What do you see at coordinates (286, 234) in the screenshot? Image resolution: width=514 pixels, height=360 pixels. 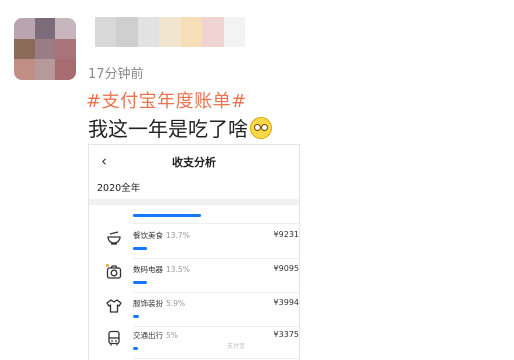 I see `category-amount: ¥9231` at bounding box center [286, 234].